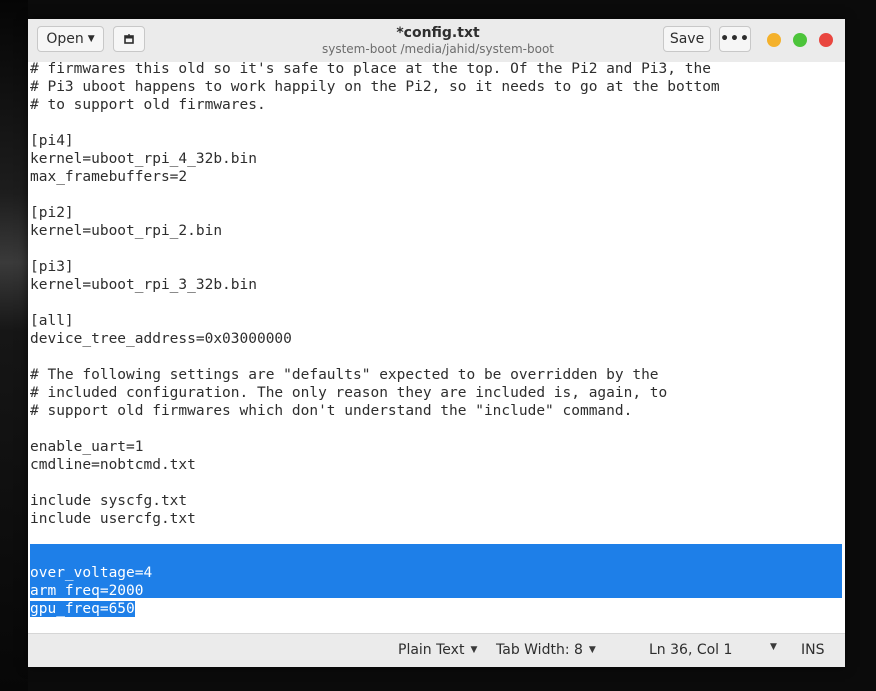 Image resolution: width=876 pixels, height=691 pixels. What do you see at coordinates (65, 39) in the screenshot?
I see `open-button-label: Open` at bounding box center [65, 39].